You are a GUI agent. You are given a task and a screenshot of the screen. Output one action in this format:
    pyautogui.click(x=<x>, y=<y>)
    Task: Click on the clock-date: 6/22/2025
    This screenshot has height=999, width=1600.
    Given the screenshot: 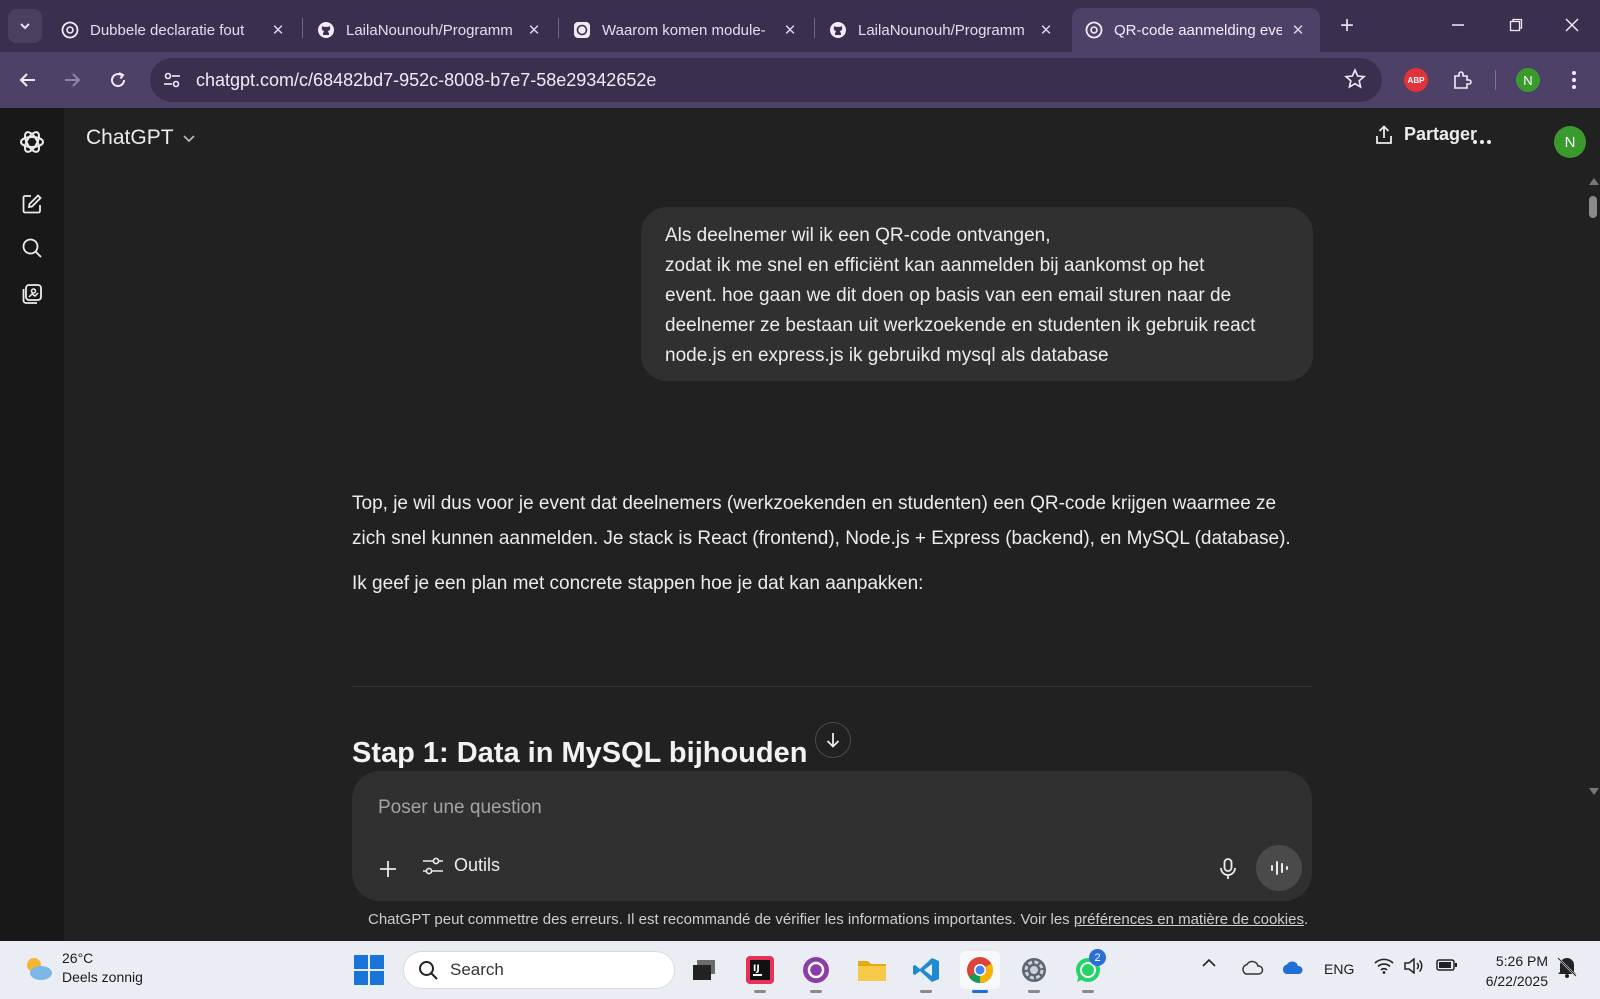 What is the action you would take?
    pyautogui.click(x=1516, y=981)
    